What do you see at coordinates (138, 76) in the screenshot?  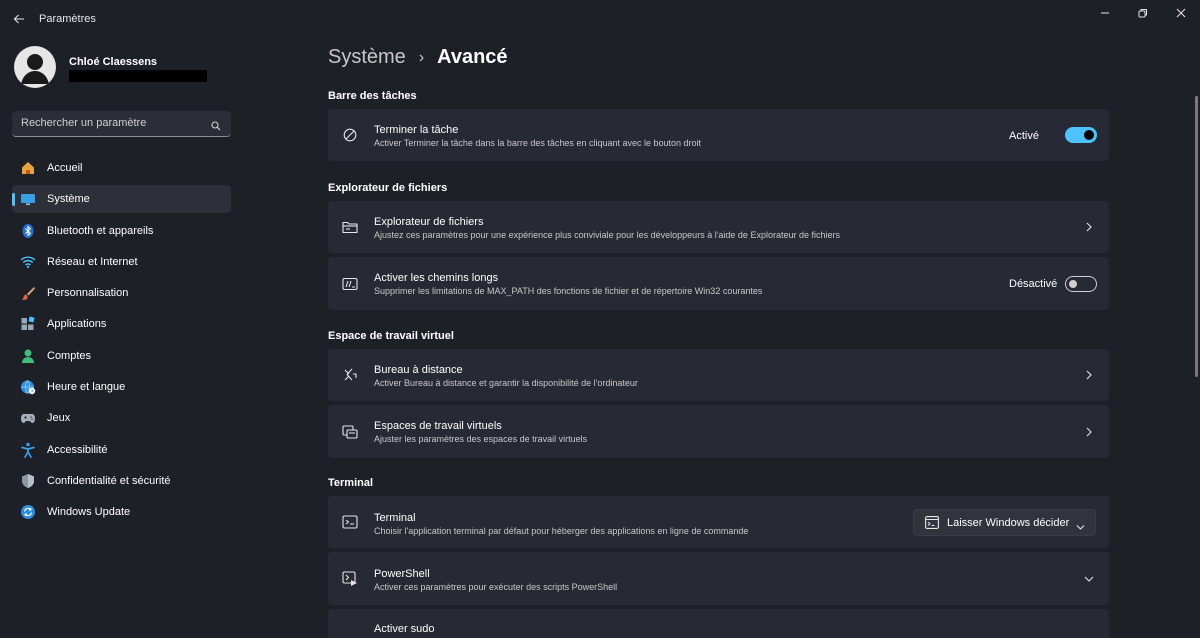 I see `profile-email-redacted` at bounding box center [138, 76].